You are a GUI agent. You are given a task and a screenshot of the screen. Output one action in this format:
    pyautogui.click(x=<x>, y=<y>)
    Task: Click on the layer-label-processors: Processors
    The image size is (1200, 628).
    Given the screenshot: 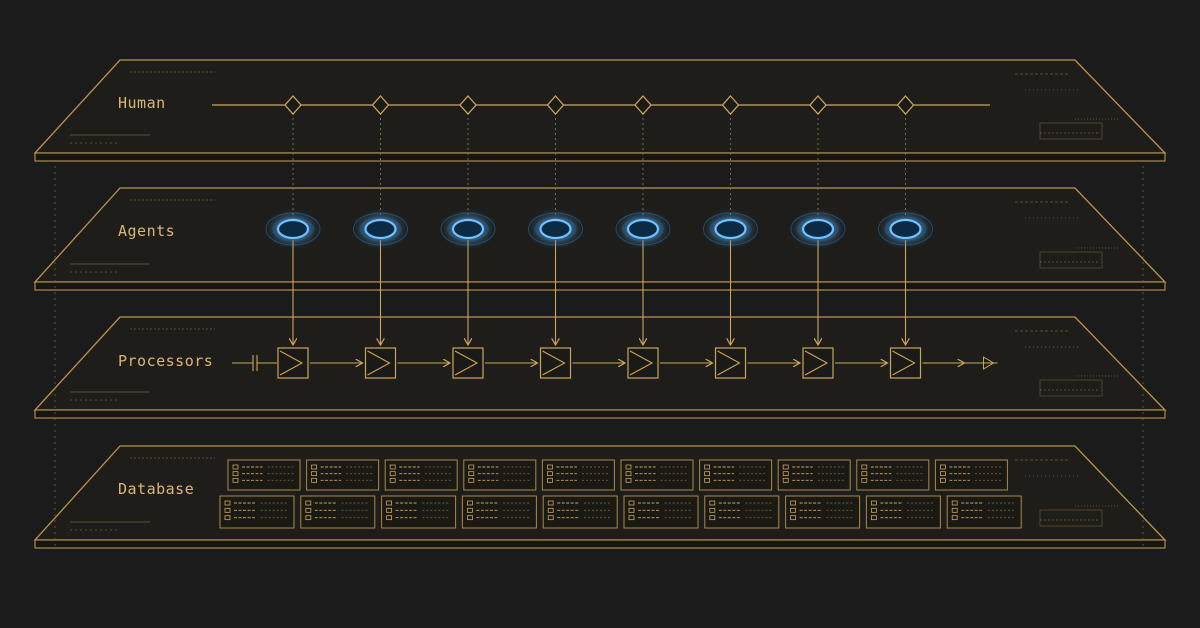 What is the action you would take?
    pyautogui.click(x=165, y=361)
    